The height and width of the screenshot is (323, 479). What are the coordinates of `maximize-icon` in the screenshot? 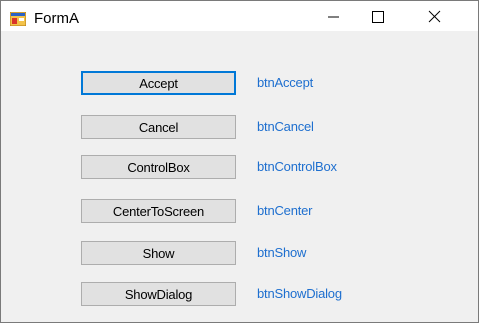 It's located at (378, 17).